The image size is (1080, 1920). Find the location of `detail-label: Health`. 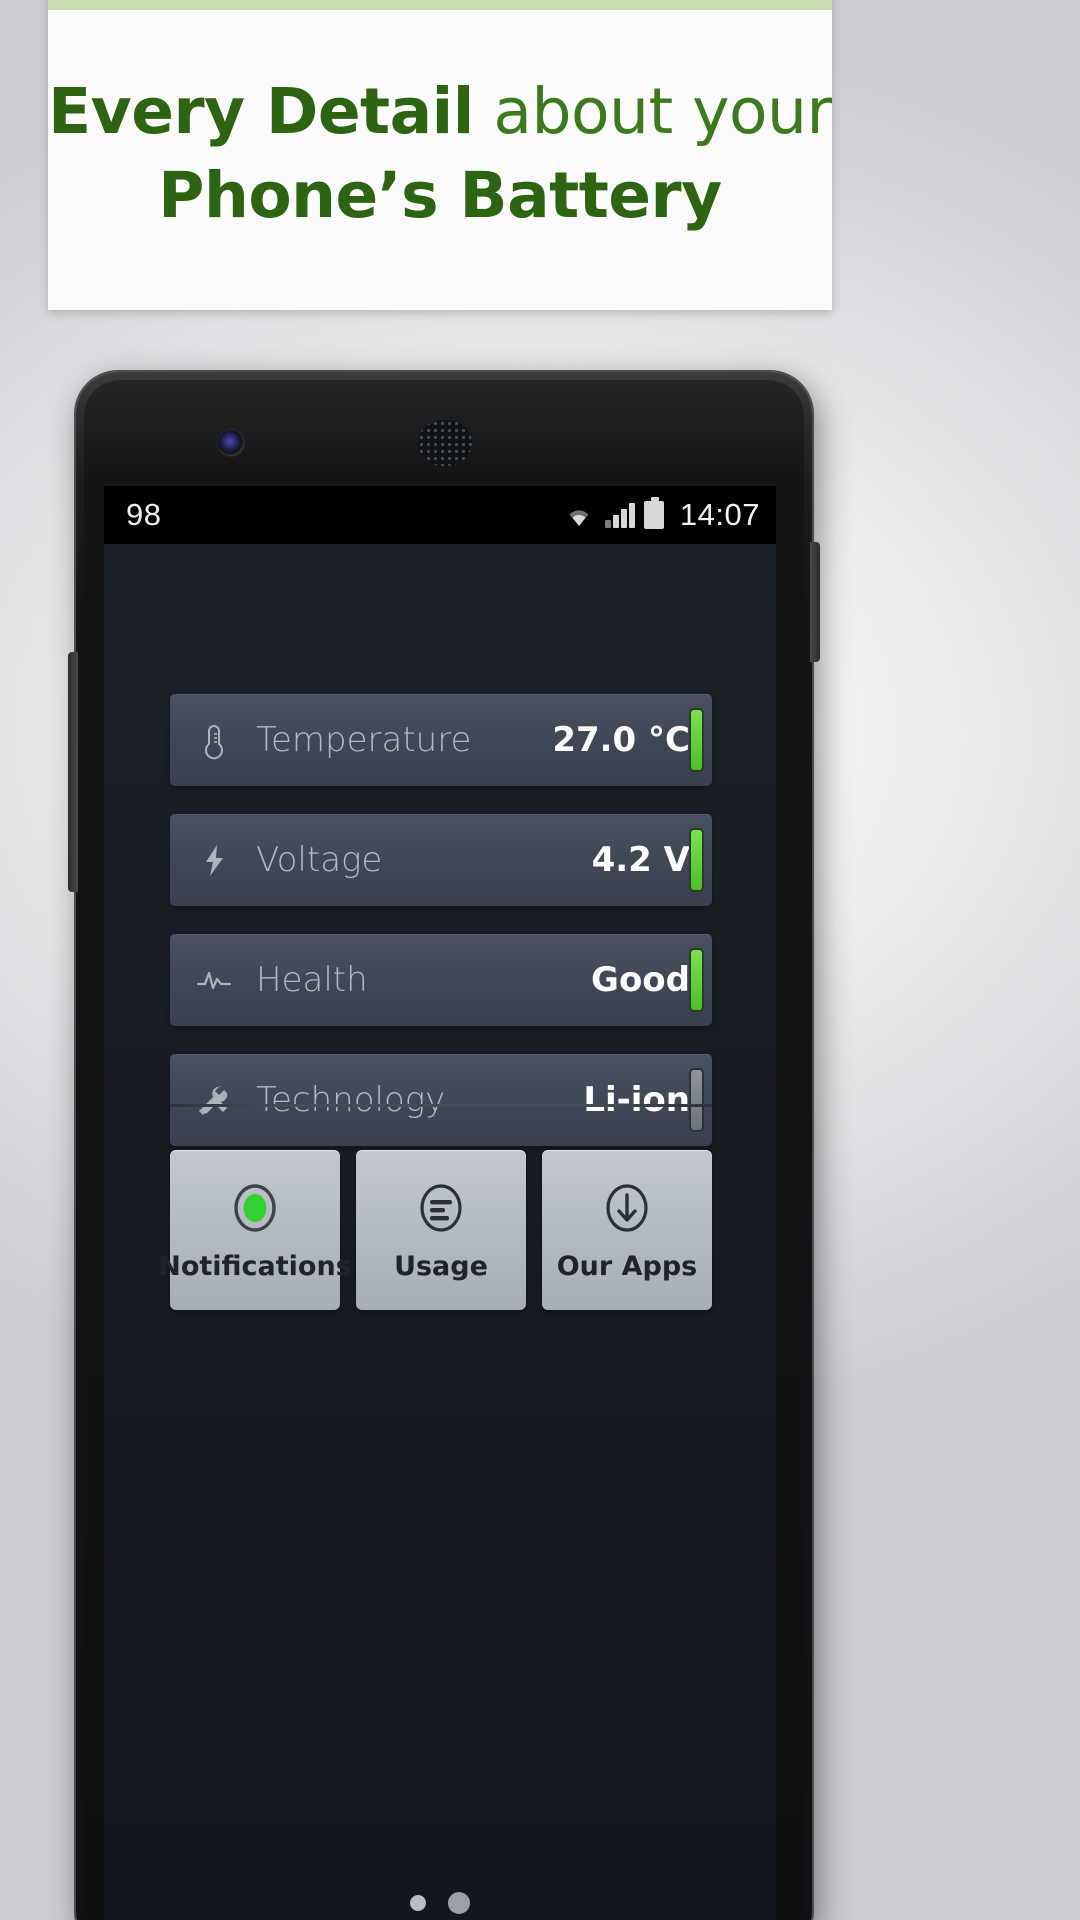

detail-label: Health is located at coordinates (312, 980).